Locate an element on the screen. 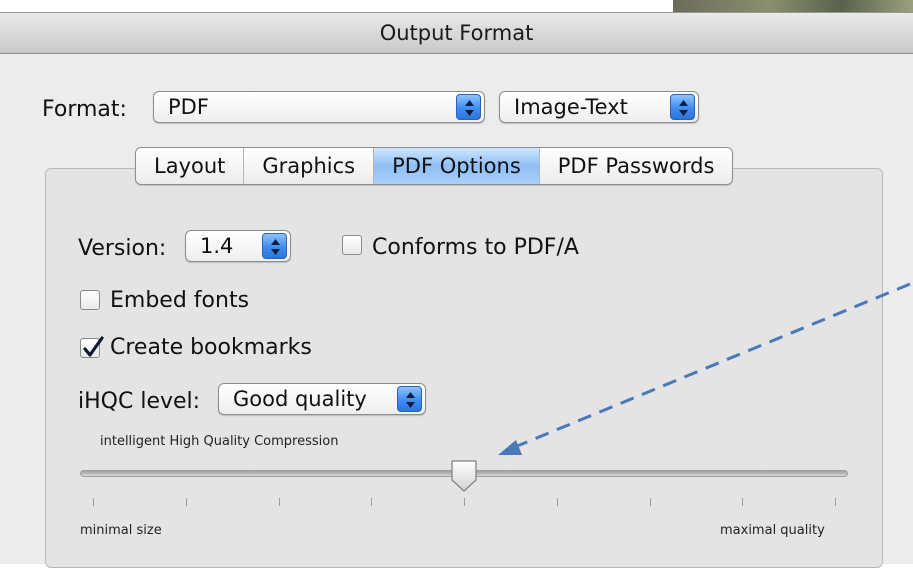 The width and height of the screenshot is (913, 568). version-label: Version: is located at coordinates (122, 248).